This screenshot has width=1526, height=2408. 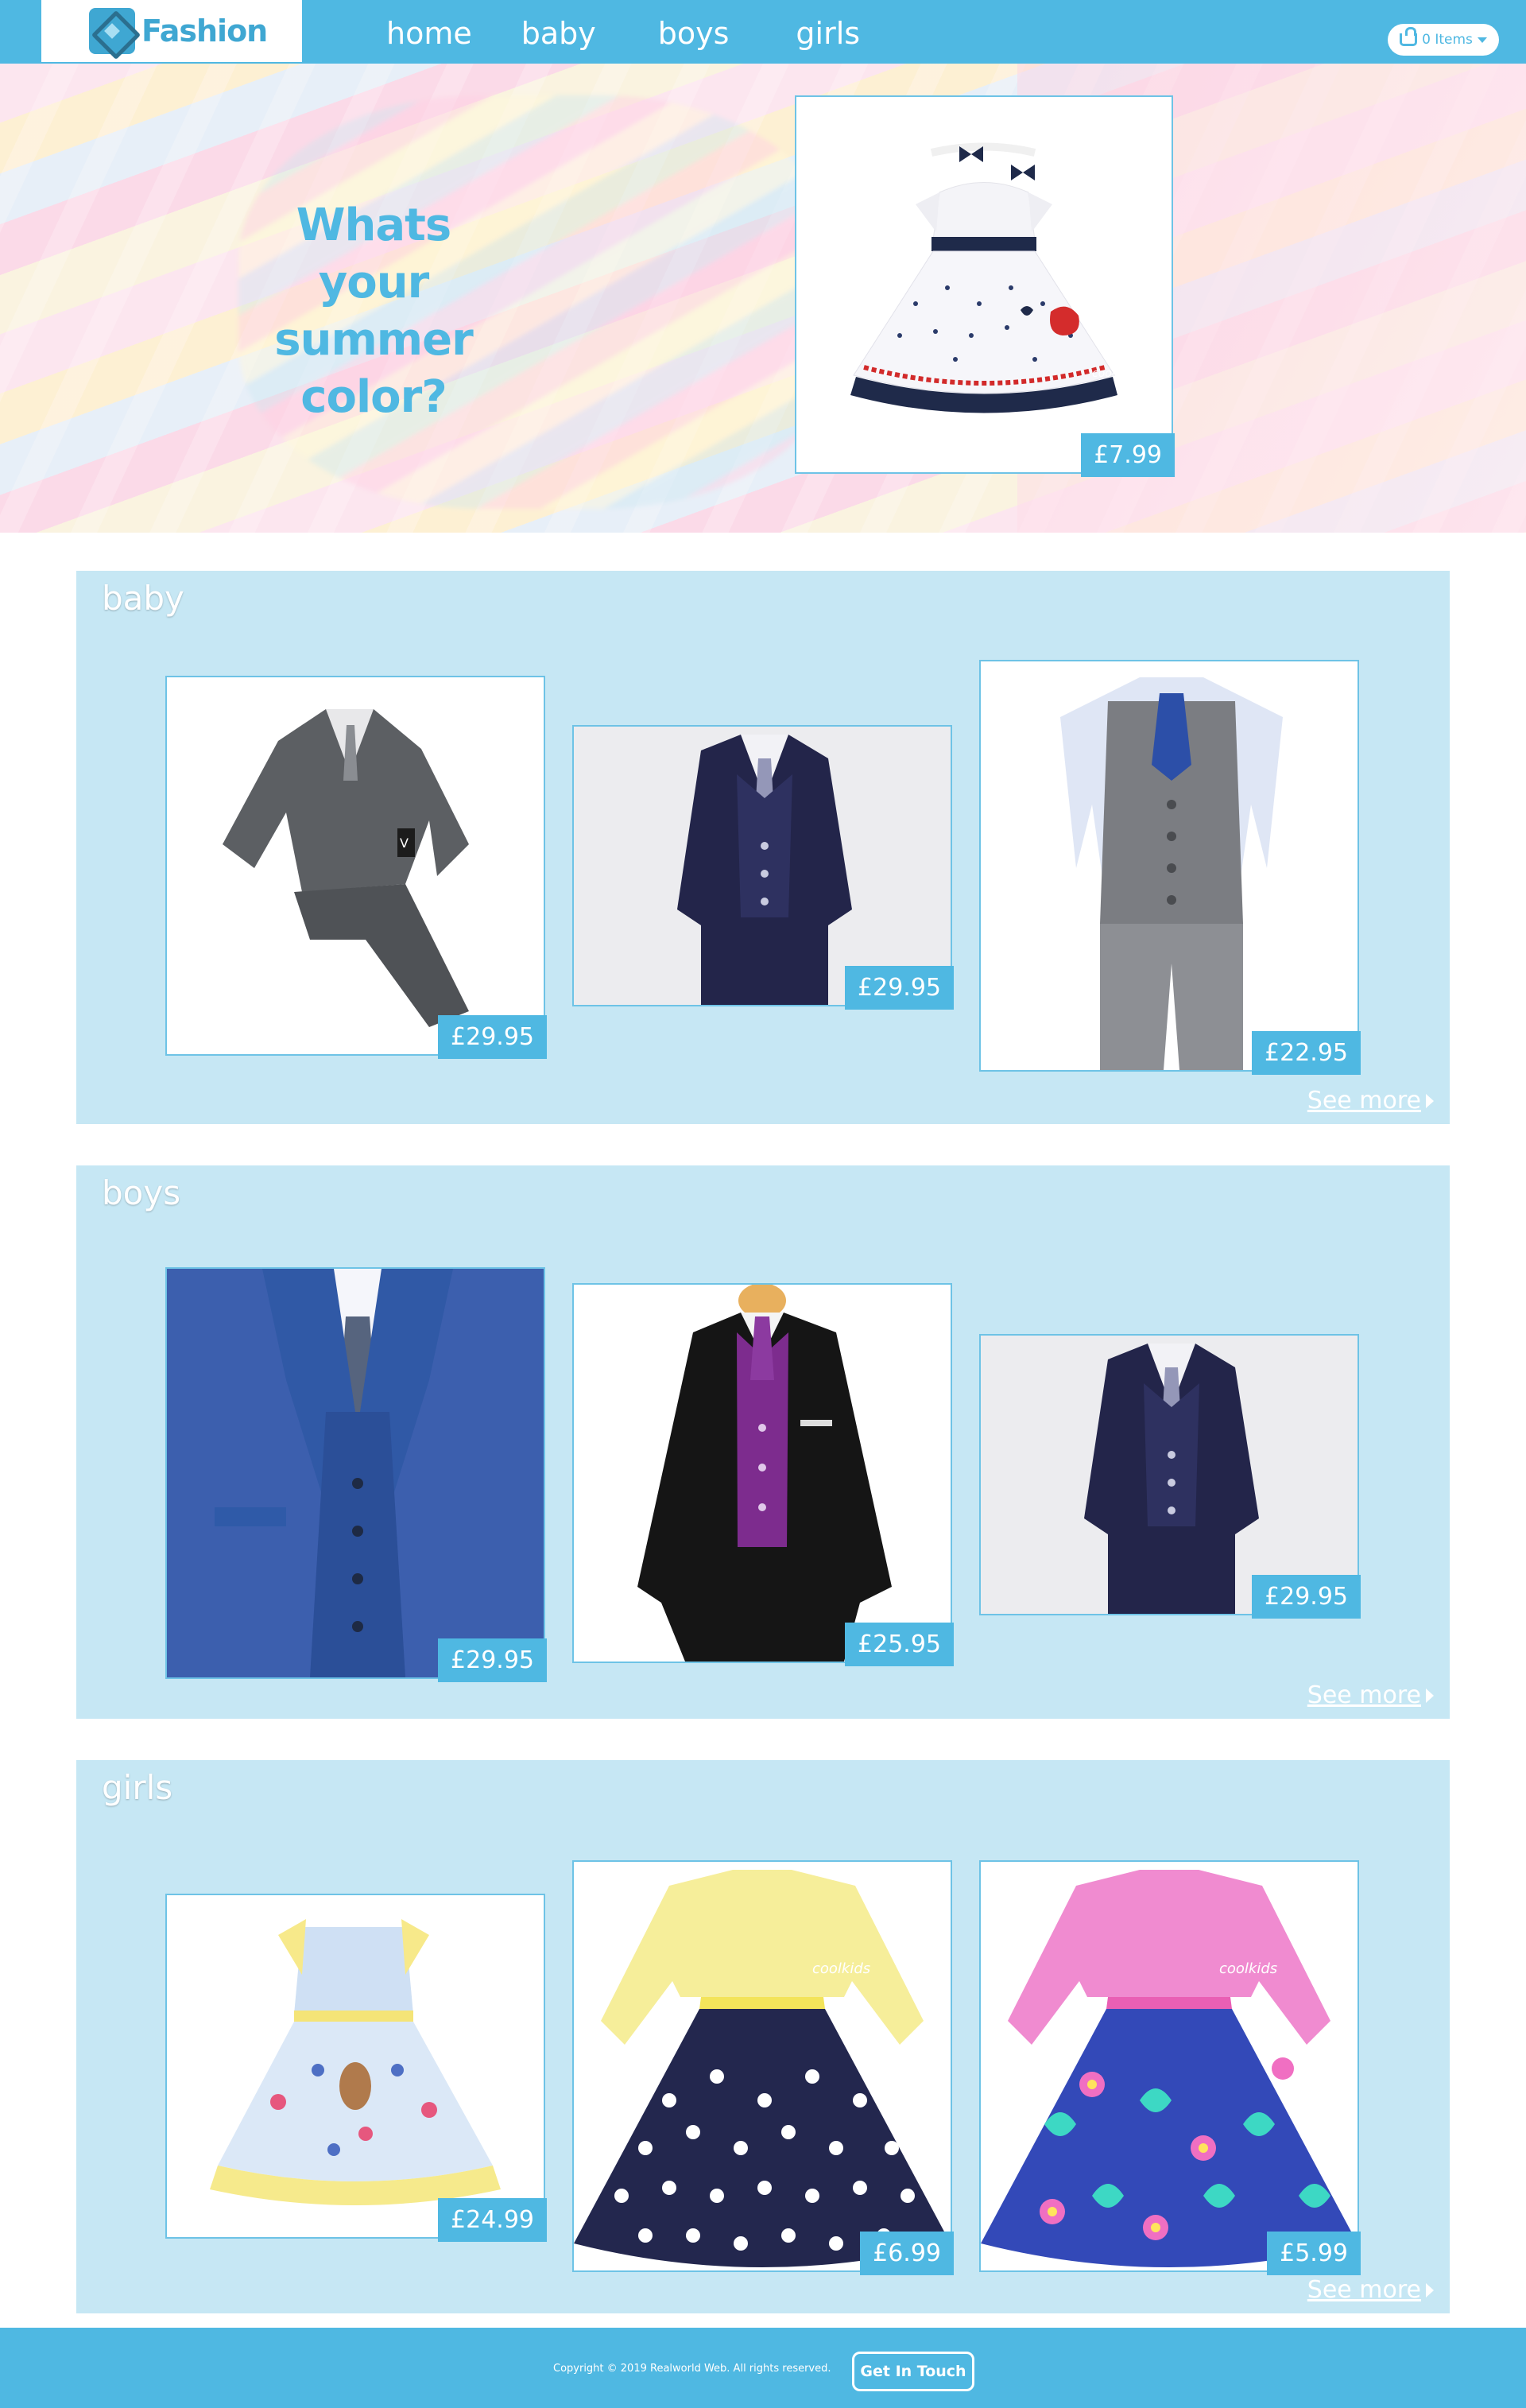 What do you see at coordinates (137, 1787) in the screenshot?
I see `section-title: girls` at bounding box center [137, 1787].